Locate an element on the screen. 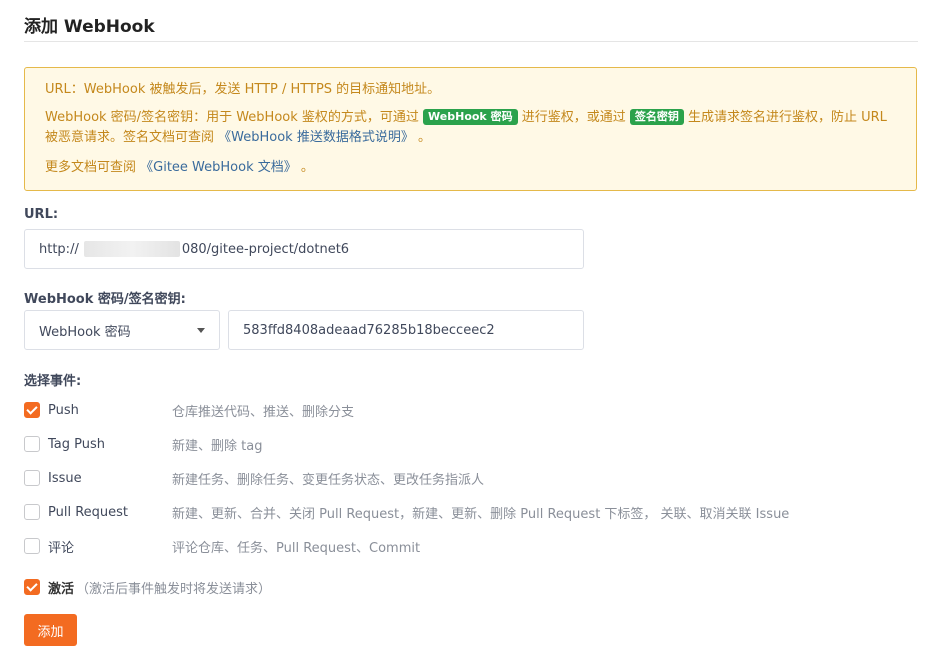 The width and height of the screenshot is (945, 669). activate-note: （激活后事件触发时将发送请求） is located at coordinates (174, 589).